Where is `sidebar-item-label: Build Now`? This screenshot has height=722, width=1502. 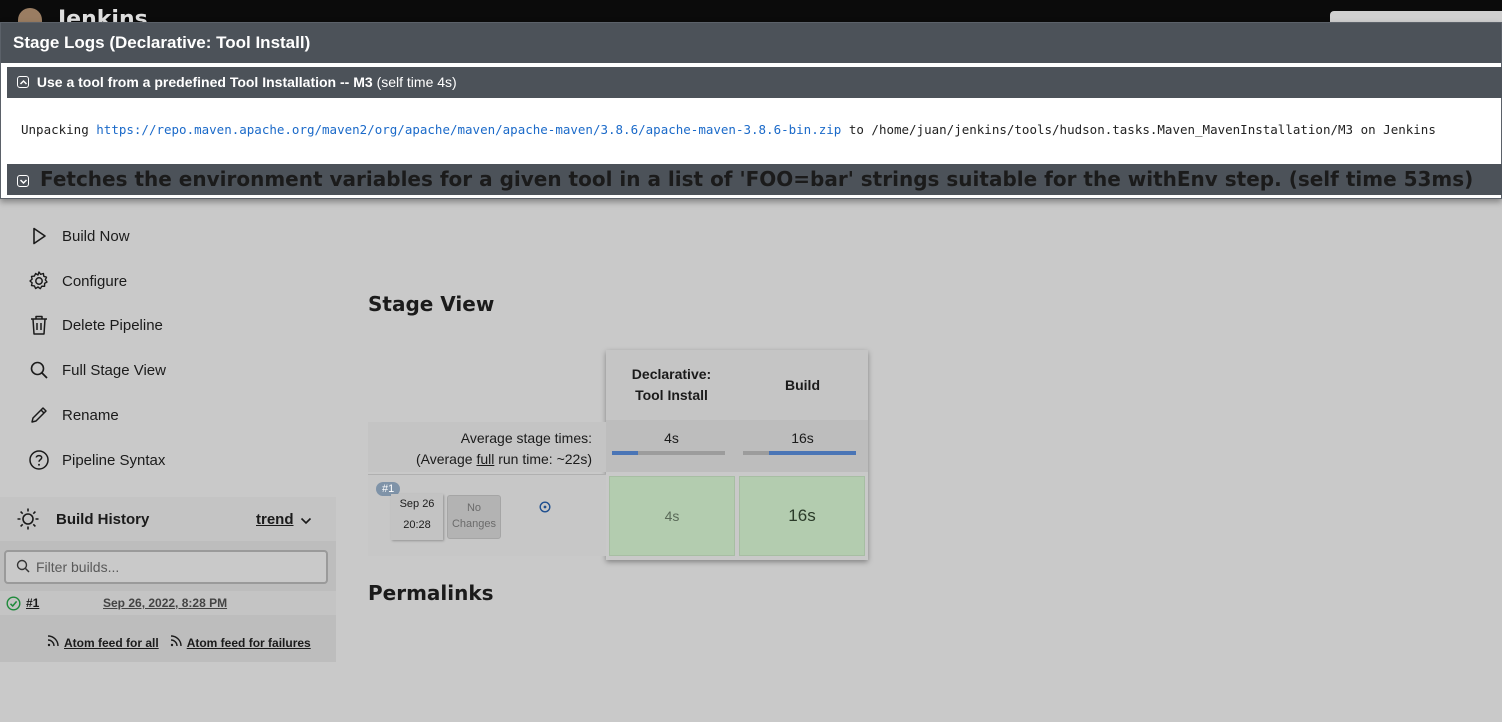
sidebar-item-label: Build Now is located at coordinates (96, 236).